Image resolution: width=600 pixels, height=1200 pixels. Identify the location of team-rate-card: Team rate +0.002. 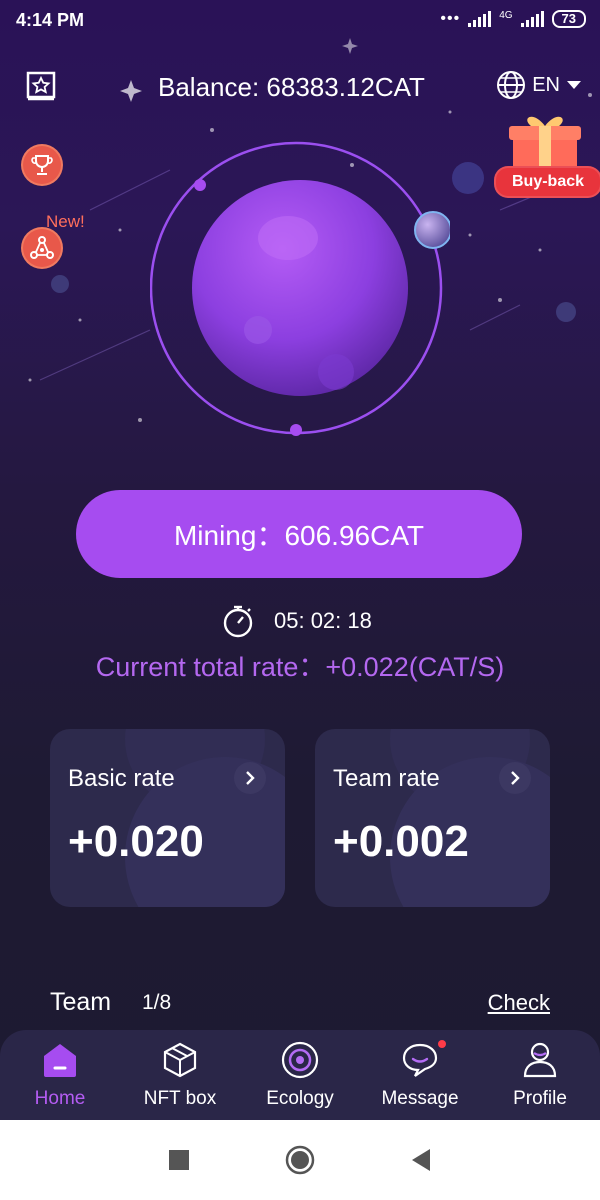
(432, 818).